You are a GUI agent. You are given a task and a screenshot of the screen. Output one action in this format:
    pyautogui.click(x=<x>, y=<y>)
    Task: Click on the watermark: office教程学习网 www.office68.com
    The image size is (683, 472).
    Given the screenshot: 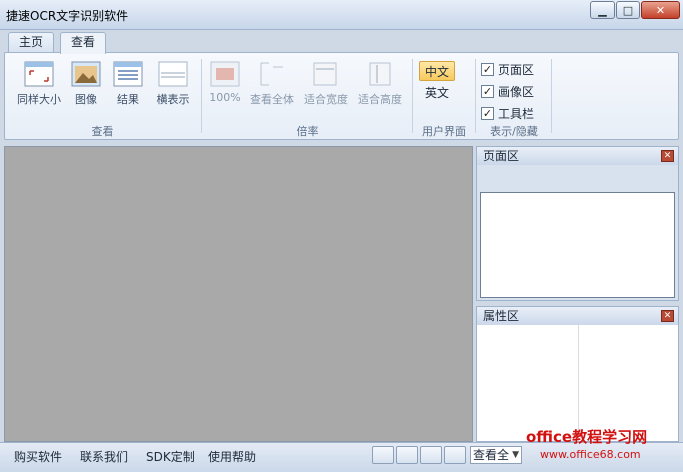 What is the action you would take?
    pyautogui.click(x=604, y=448)
    